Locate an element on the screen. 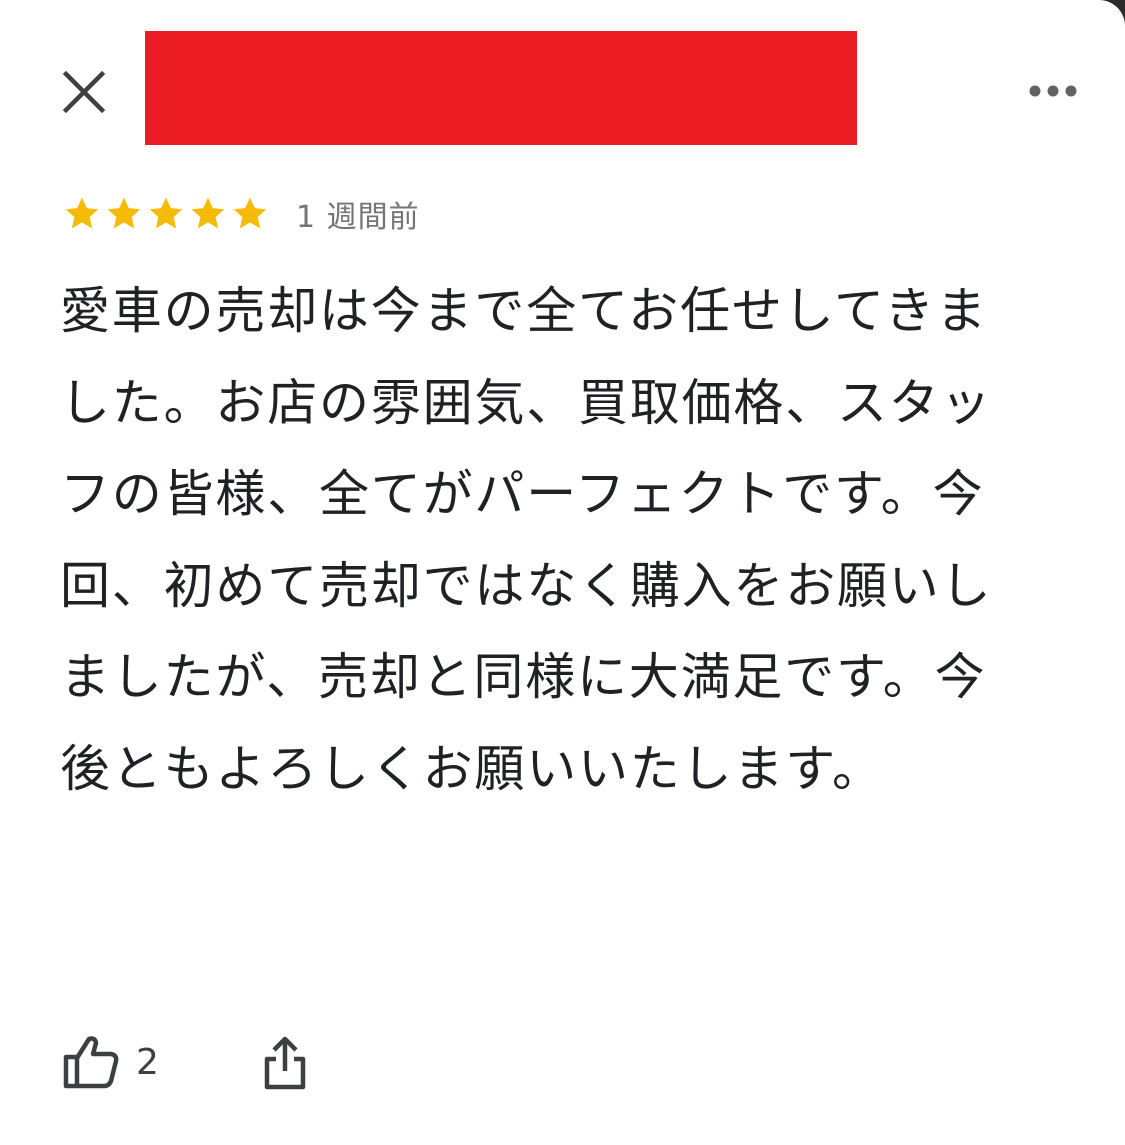  star-rating is located at coordinates (166, 214).